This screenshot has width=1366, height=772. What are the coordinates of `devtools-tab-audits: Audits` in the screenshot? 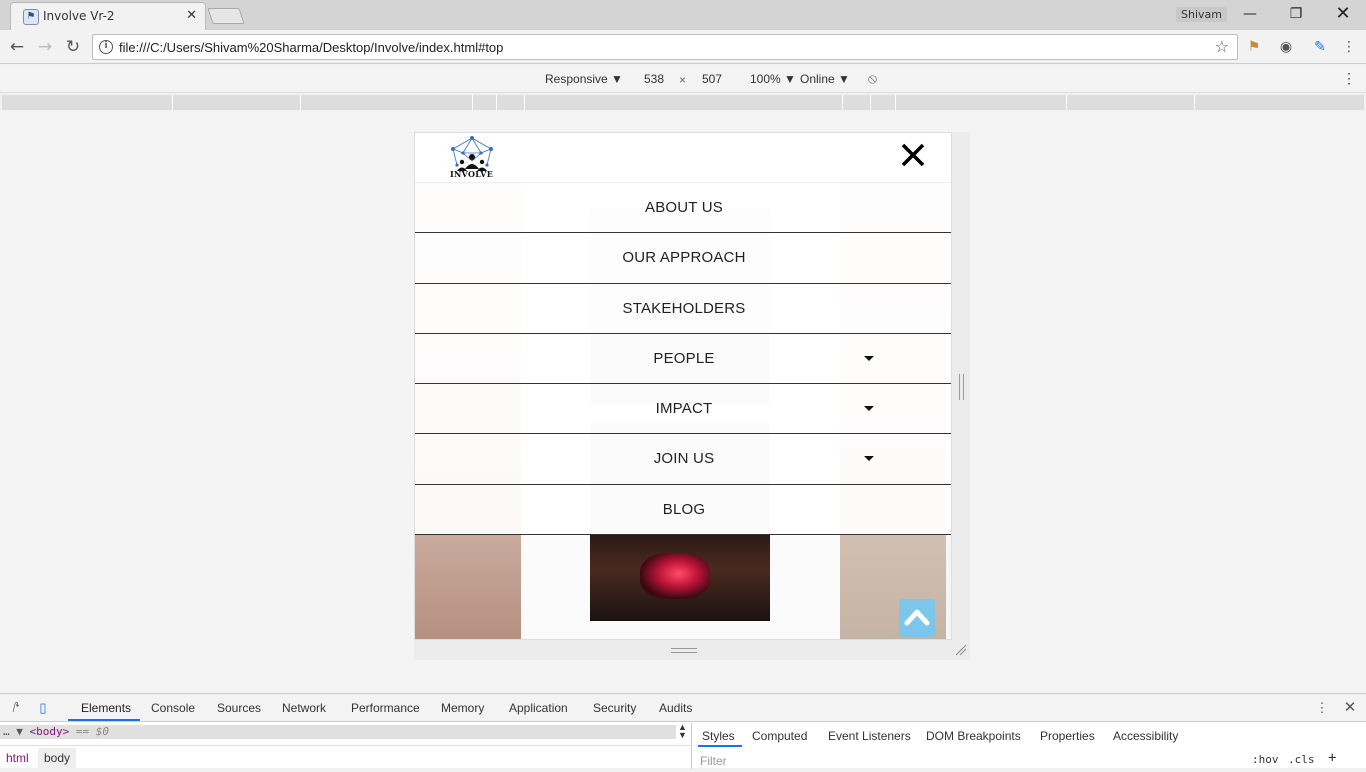 It's located at (675, 708).